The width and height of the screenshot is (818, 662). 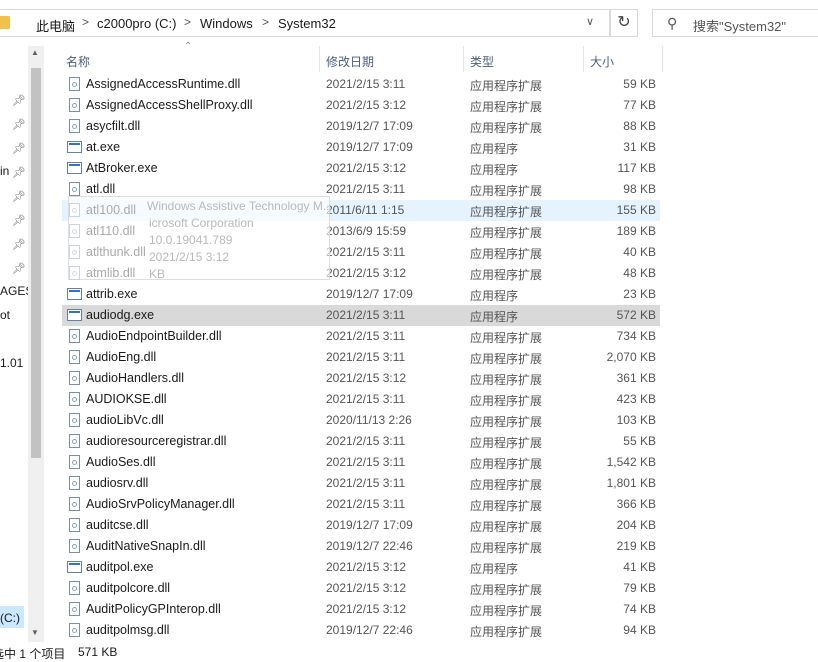 What do you see at coordinates (55, 25) in the screenshot?
I see `breadcrumb-this-pc: 此电脑` at bounding box center [55, 25].